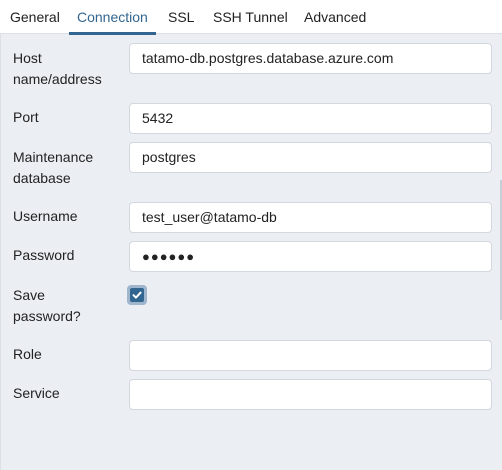 This screenshot has height=470, width=502. I want to click on check-icon, so click(137, 295).